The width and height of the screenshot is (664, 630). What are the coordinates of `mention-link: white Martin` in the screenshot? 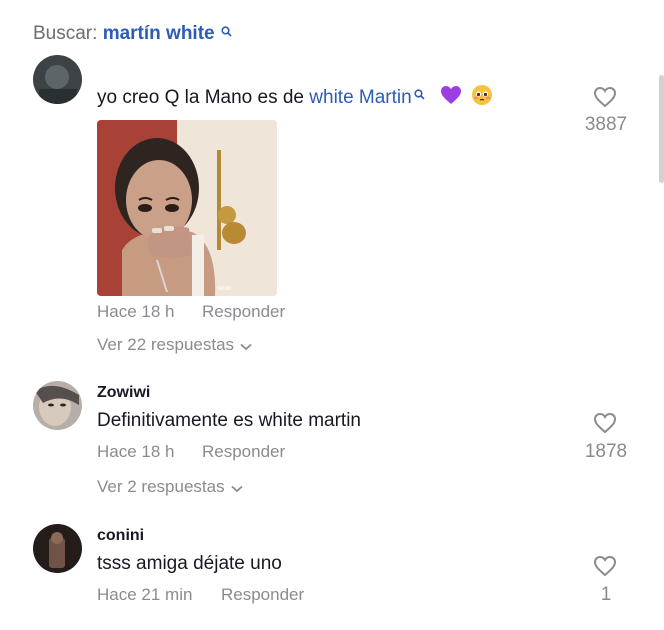 It's located at (360, 97).